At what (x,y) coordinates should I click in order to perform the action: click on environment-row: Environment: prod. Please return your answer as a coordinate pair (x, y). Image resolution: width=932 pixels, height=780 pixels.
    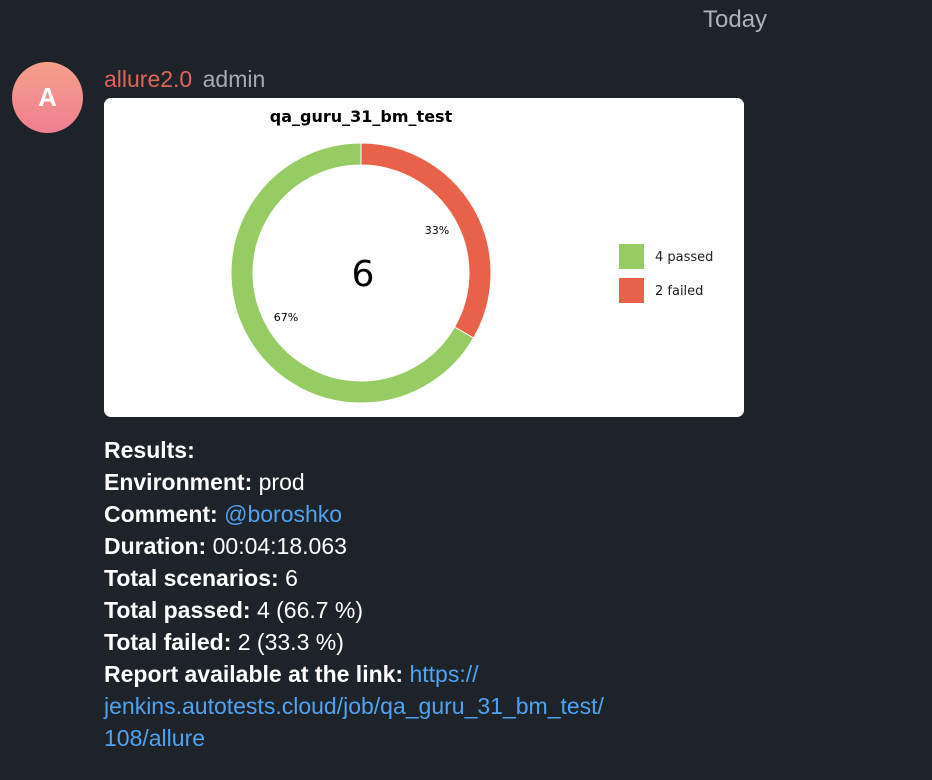
    Looking at the image, I should click on (494, 482).